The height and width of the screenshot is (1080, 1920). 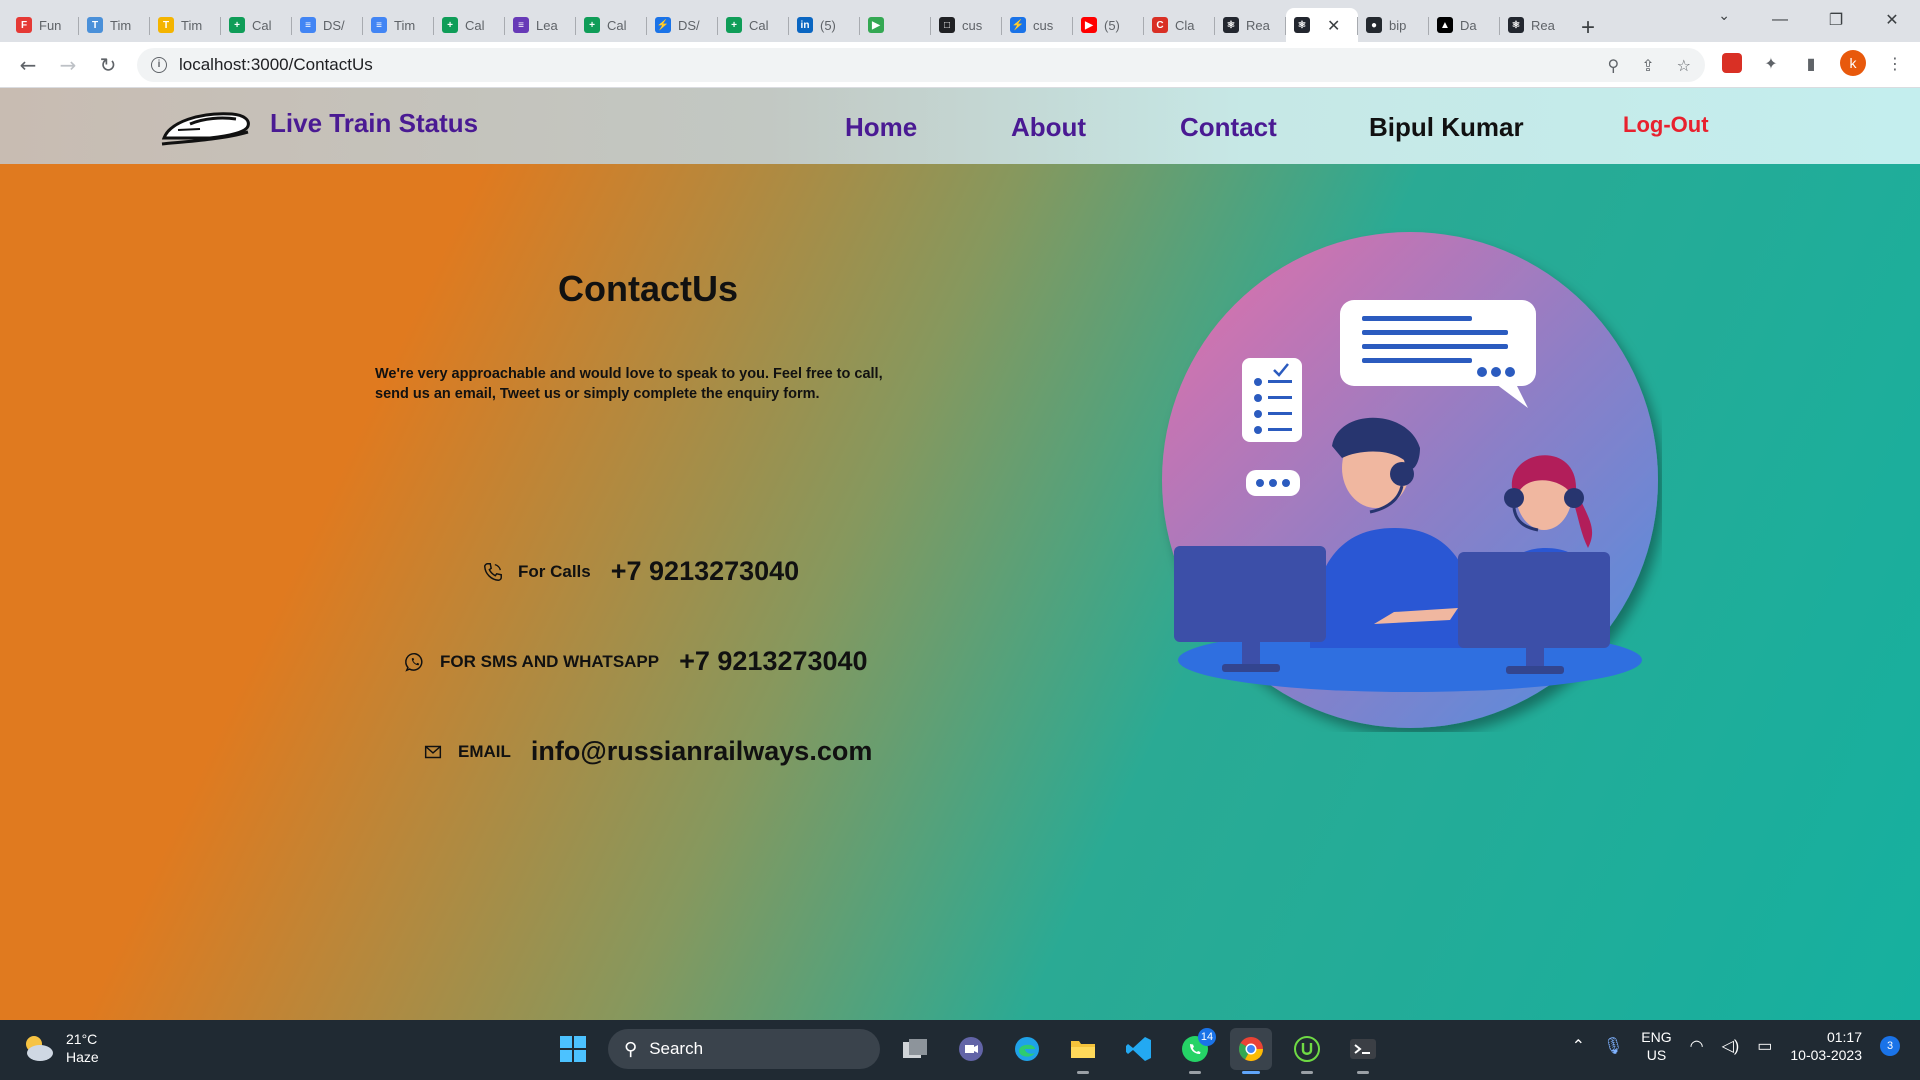 I want to click on browser-tab: ▲ Da, so click(x=1464, y=25).